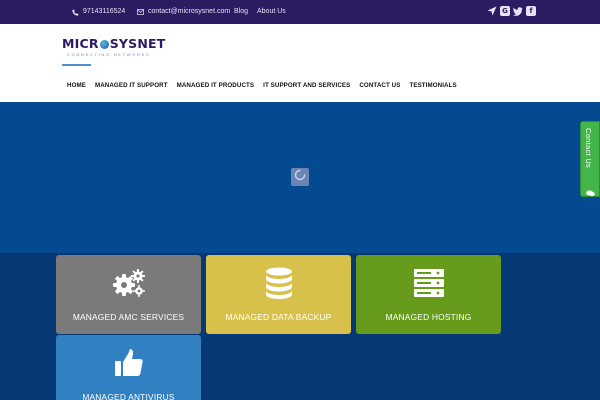  Describe the element at coordinates (432, 85) in the screenshot. I see `nav-testimonials: TESTIMONIALS` at that location.